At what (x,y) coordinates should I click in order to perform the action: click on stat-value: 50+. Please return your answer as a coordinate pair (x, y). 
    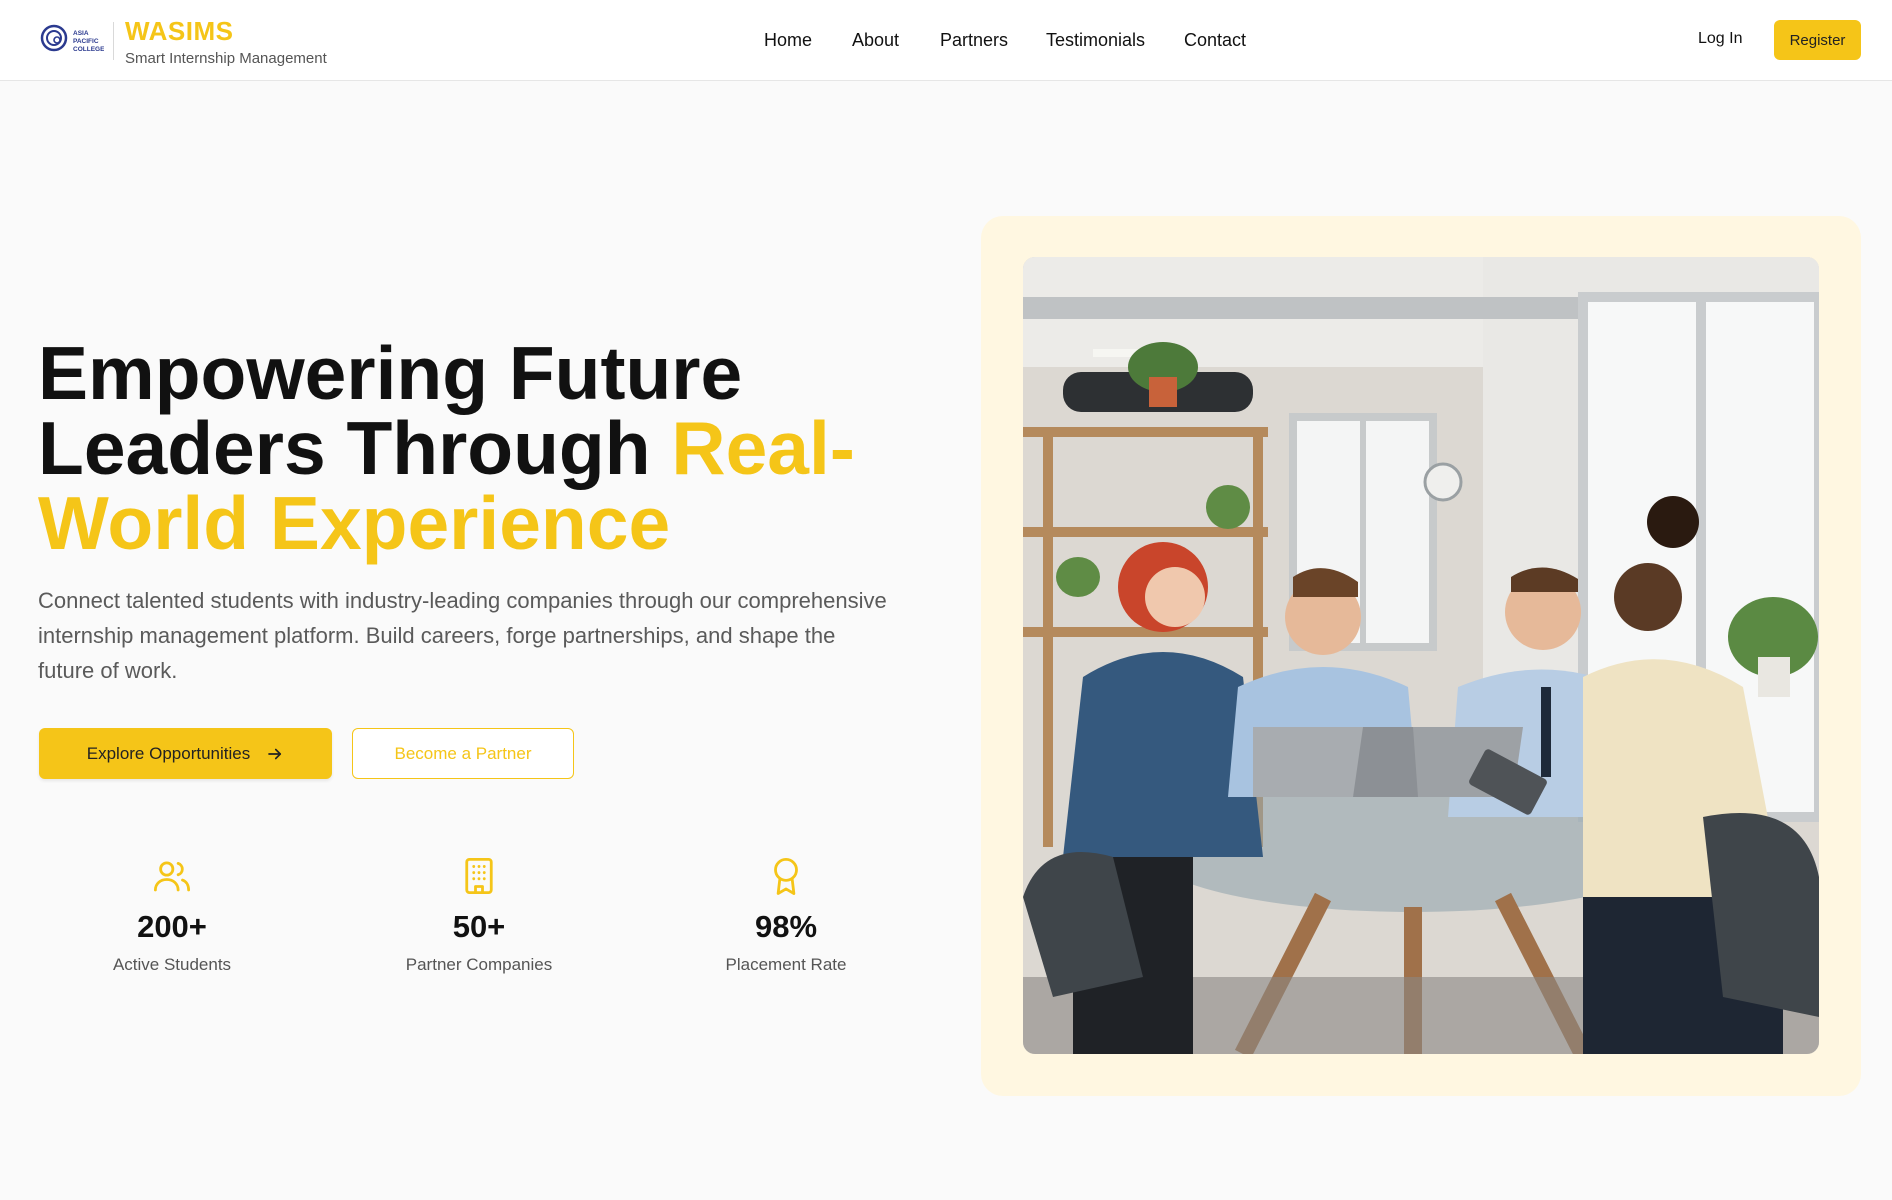
    Looking at the image, I should click on (479, 926).